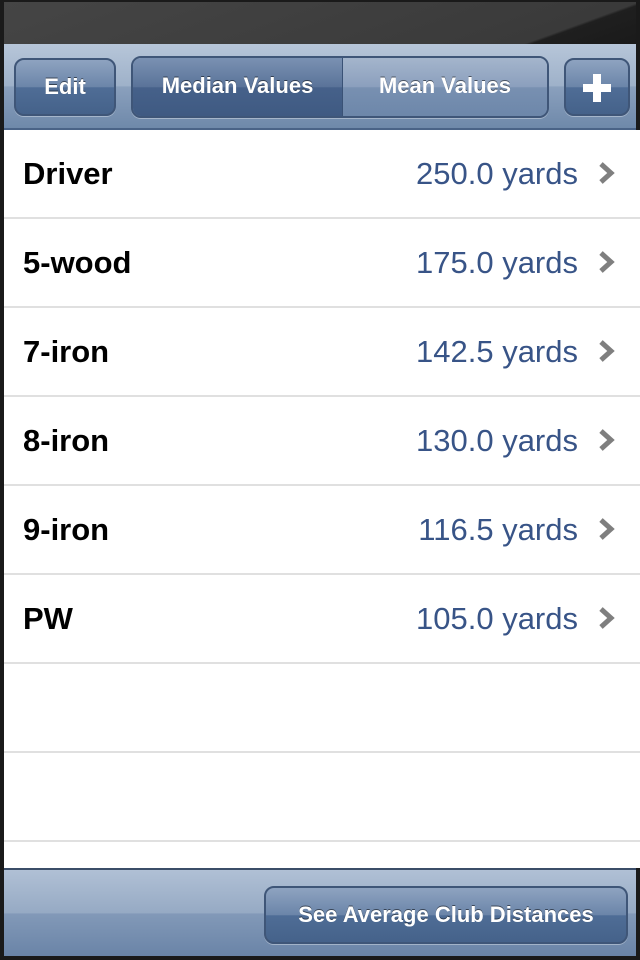 This screenshot has width=640, height=960. Describe the element at coordinates (320, 23) in the screenshot. I see `status-bar` at that location.